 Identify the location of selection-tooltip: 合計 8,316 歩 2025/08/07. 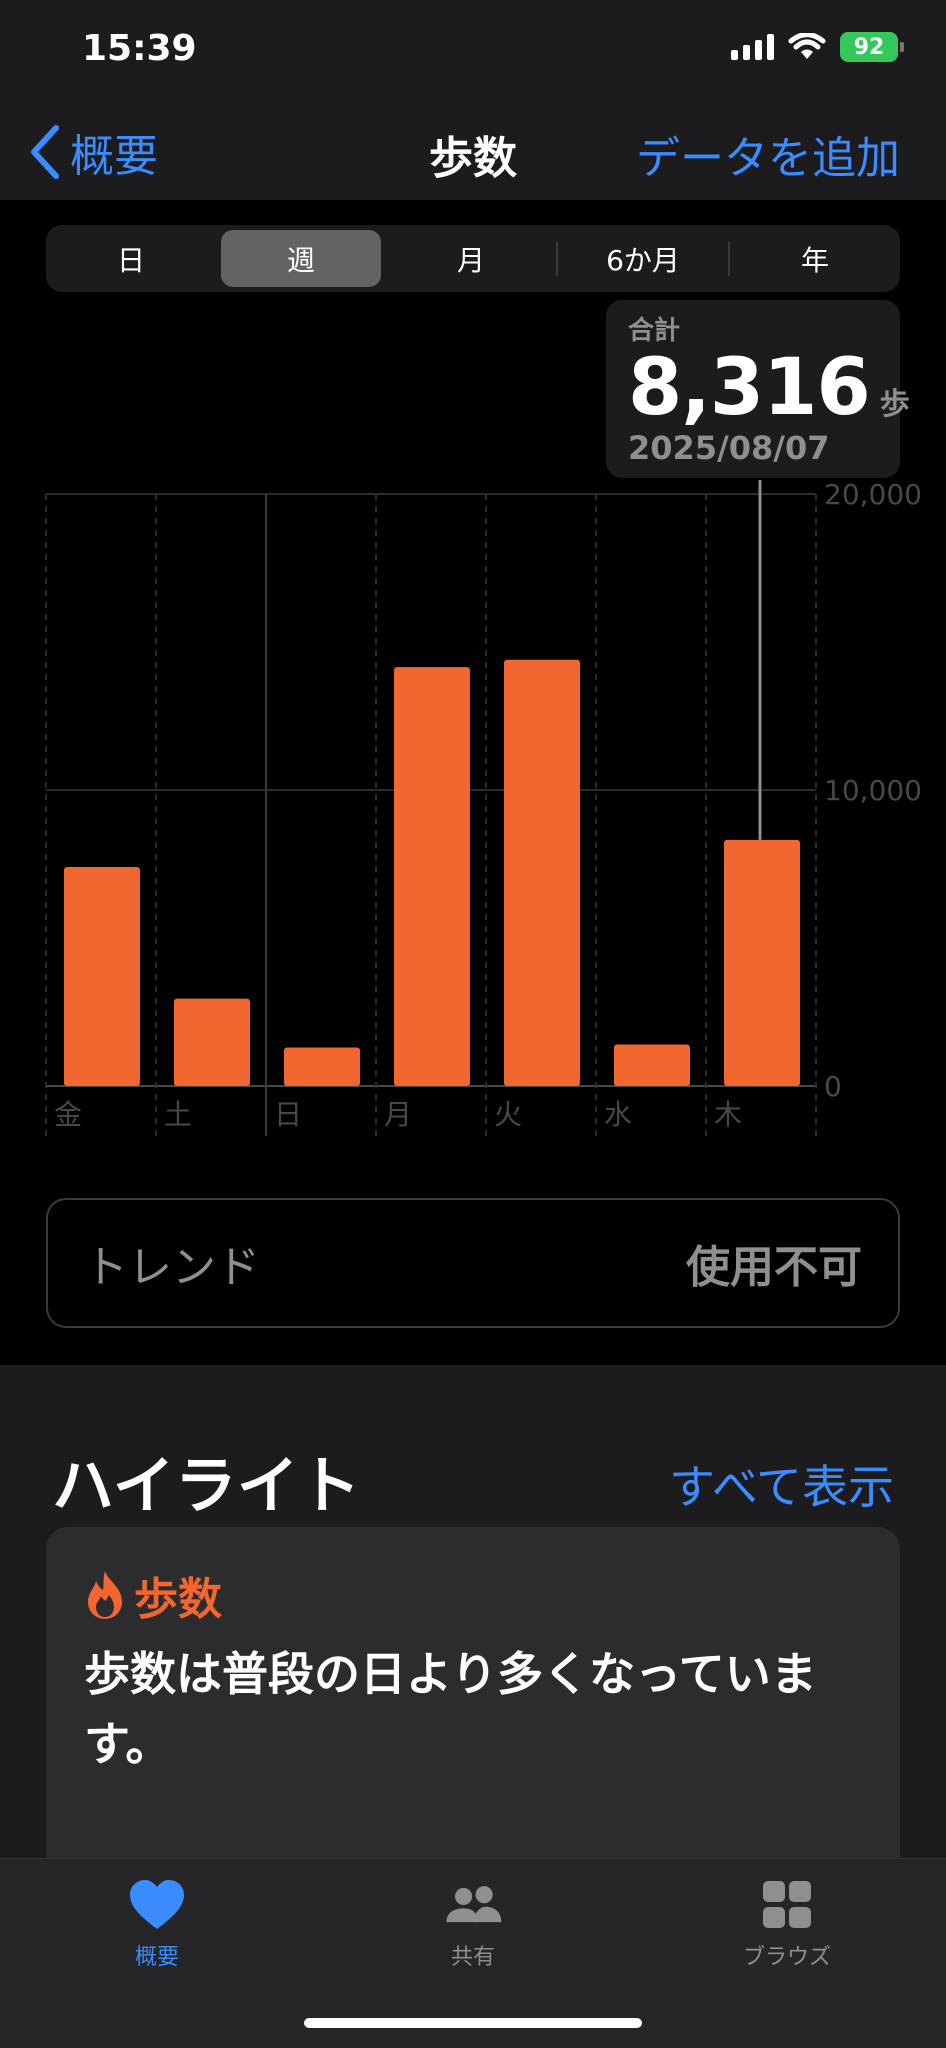
(758, 389).